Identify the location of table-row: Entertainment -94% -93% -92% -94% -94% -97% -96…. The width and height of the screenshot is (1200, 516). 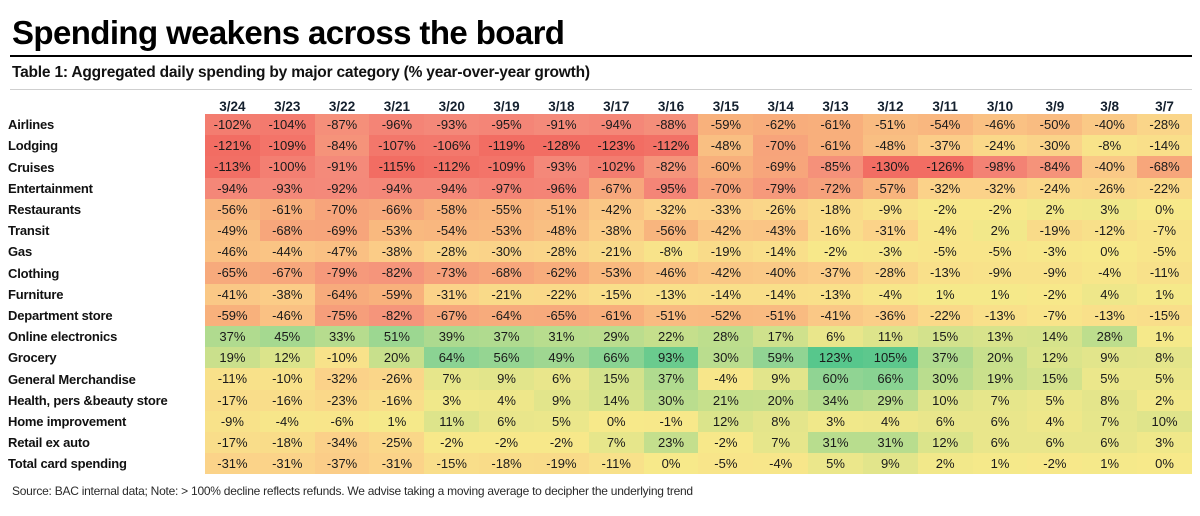
(600, 188).